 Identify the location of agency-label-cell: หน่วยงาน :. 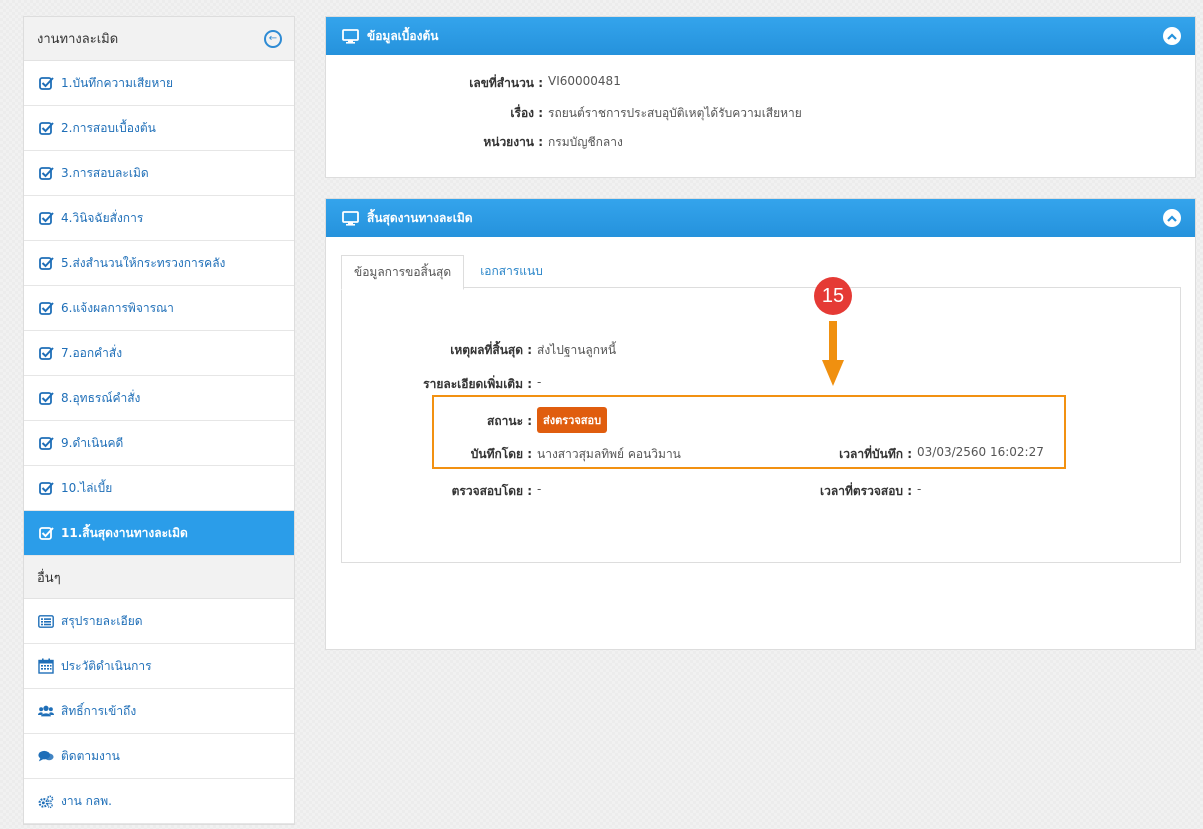
(434, 142).